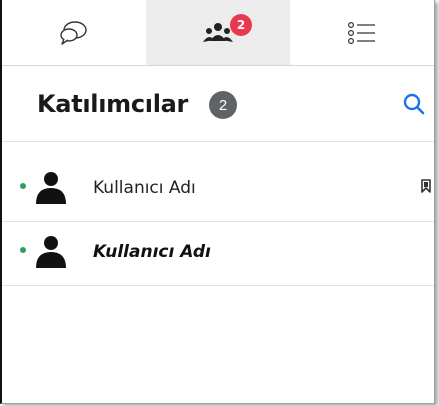  I want to click on page-title: Katılımcılar, so click(113, 104).